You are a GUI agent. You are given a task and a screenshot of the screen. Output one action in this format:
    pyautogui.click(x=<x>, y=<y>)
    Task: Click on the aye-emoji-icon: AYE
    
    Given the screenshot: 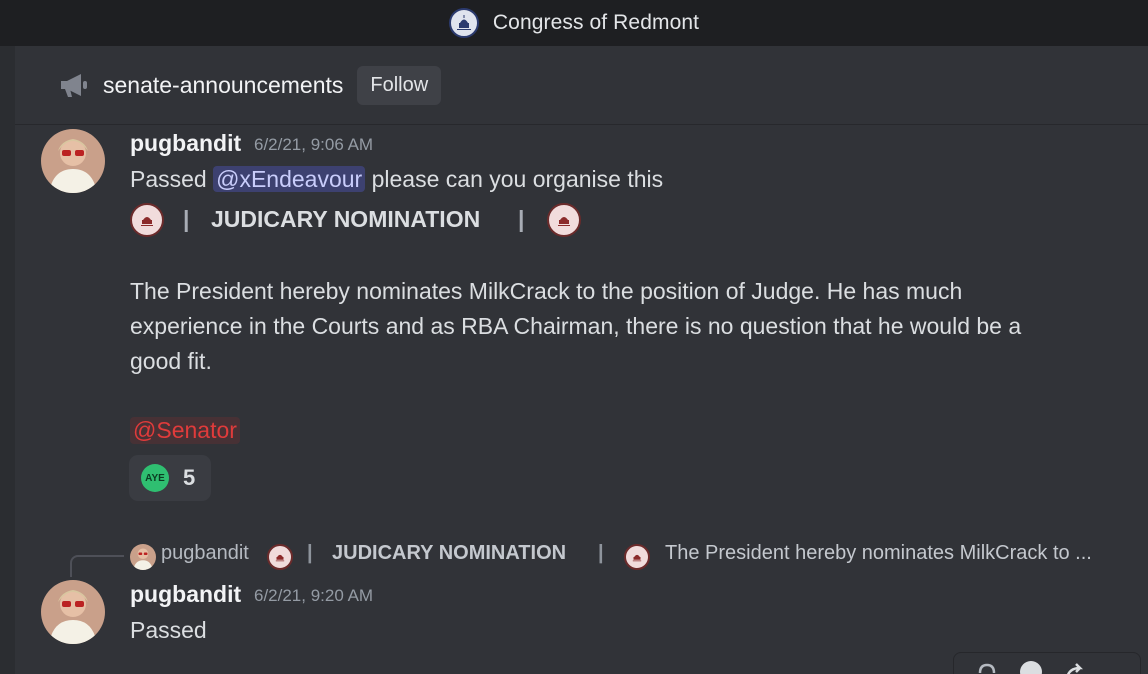 What is the action you would take?
    pyautogui.click(x=155, y=478)
    